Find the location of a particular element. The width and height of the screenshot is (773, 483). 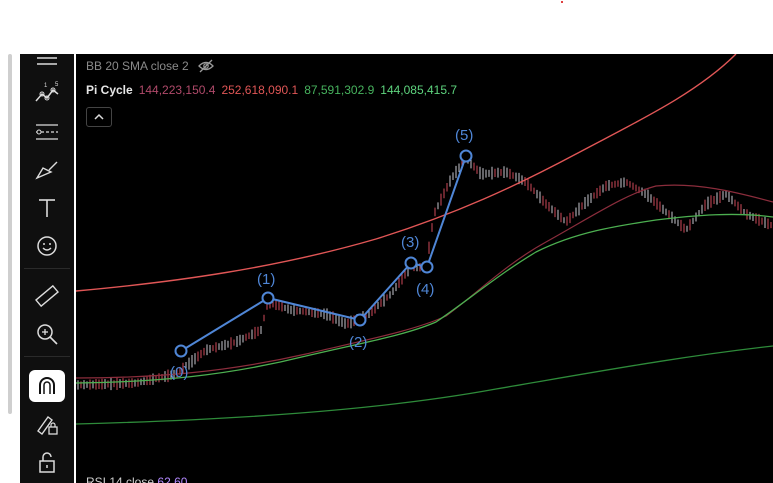

chevron-up-icon is located at coordinates (99, 116).